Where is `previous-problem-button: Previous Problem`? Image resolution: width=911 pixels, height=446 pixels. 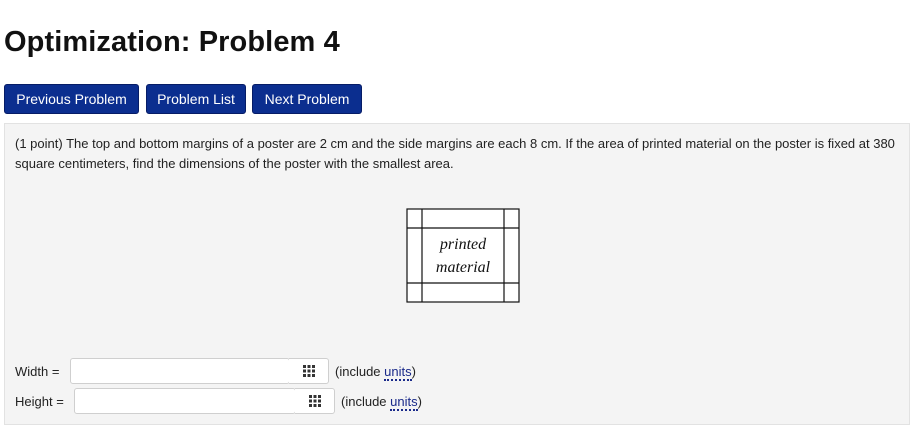
previous-problem-button: Previous Problem is located at coordinates (71, 99).